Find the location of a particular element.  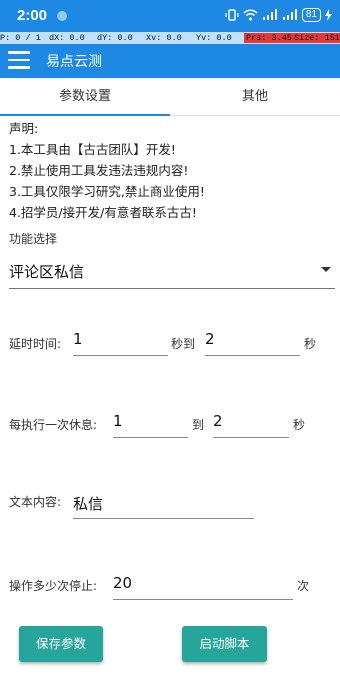

notice-line: 2.禁止使用工具发违法违规内容! is located at coordinates (99, 170).